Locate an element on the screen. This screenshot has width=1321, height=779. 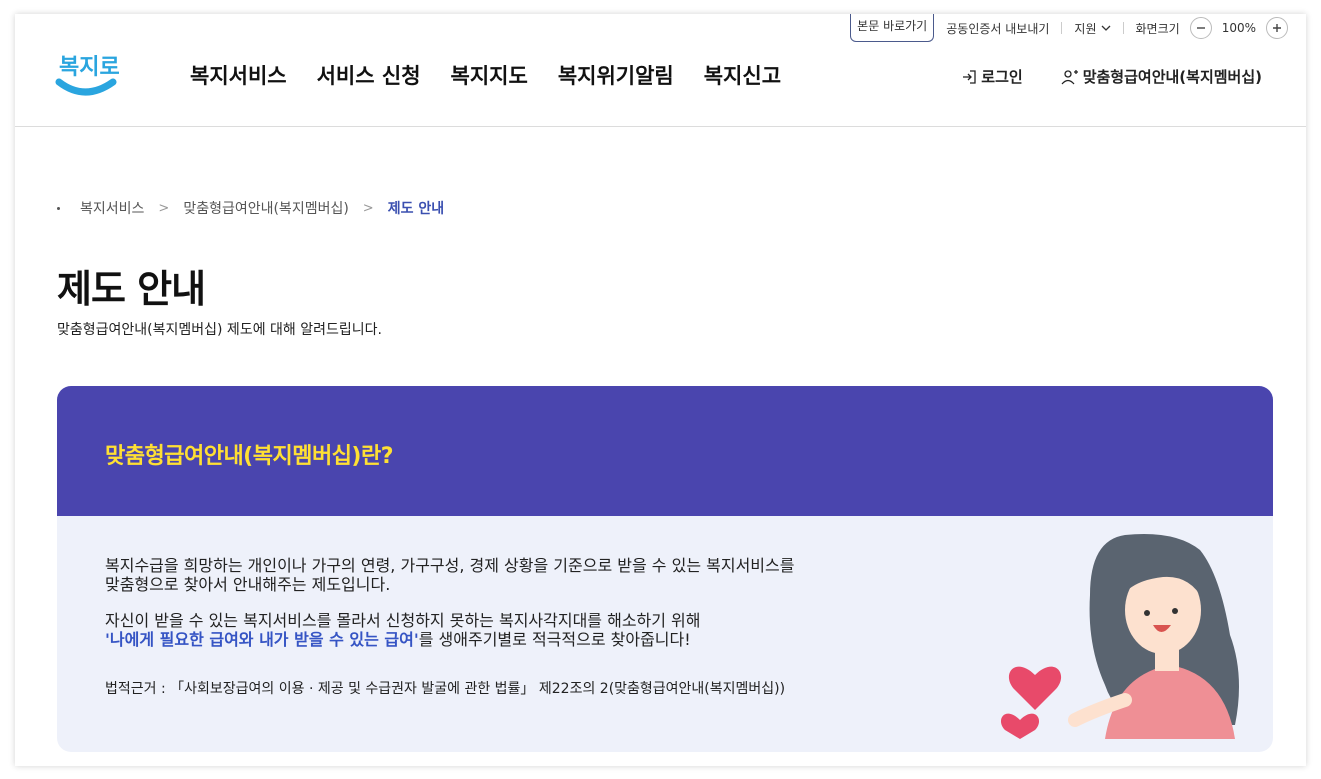
zoom-out-button is located at coordinates (1200, 28).